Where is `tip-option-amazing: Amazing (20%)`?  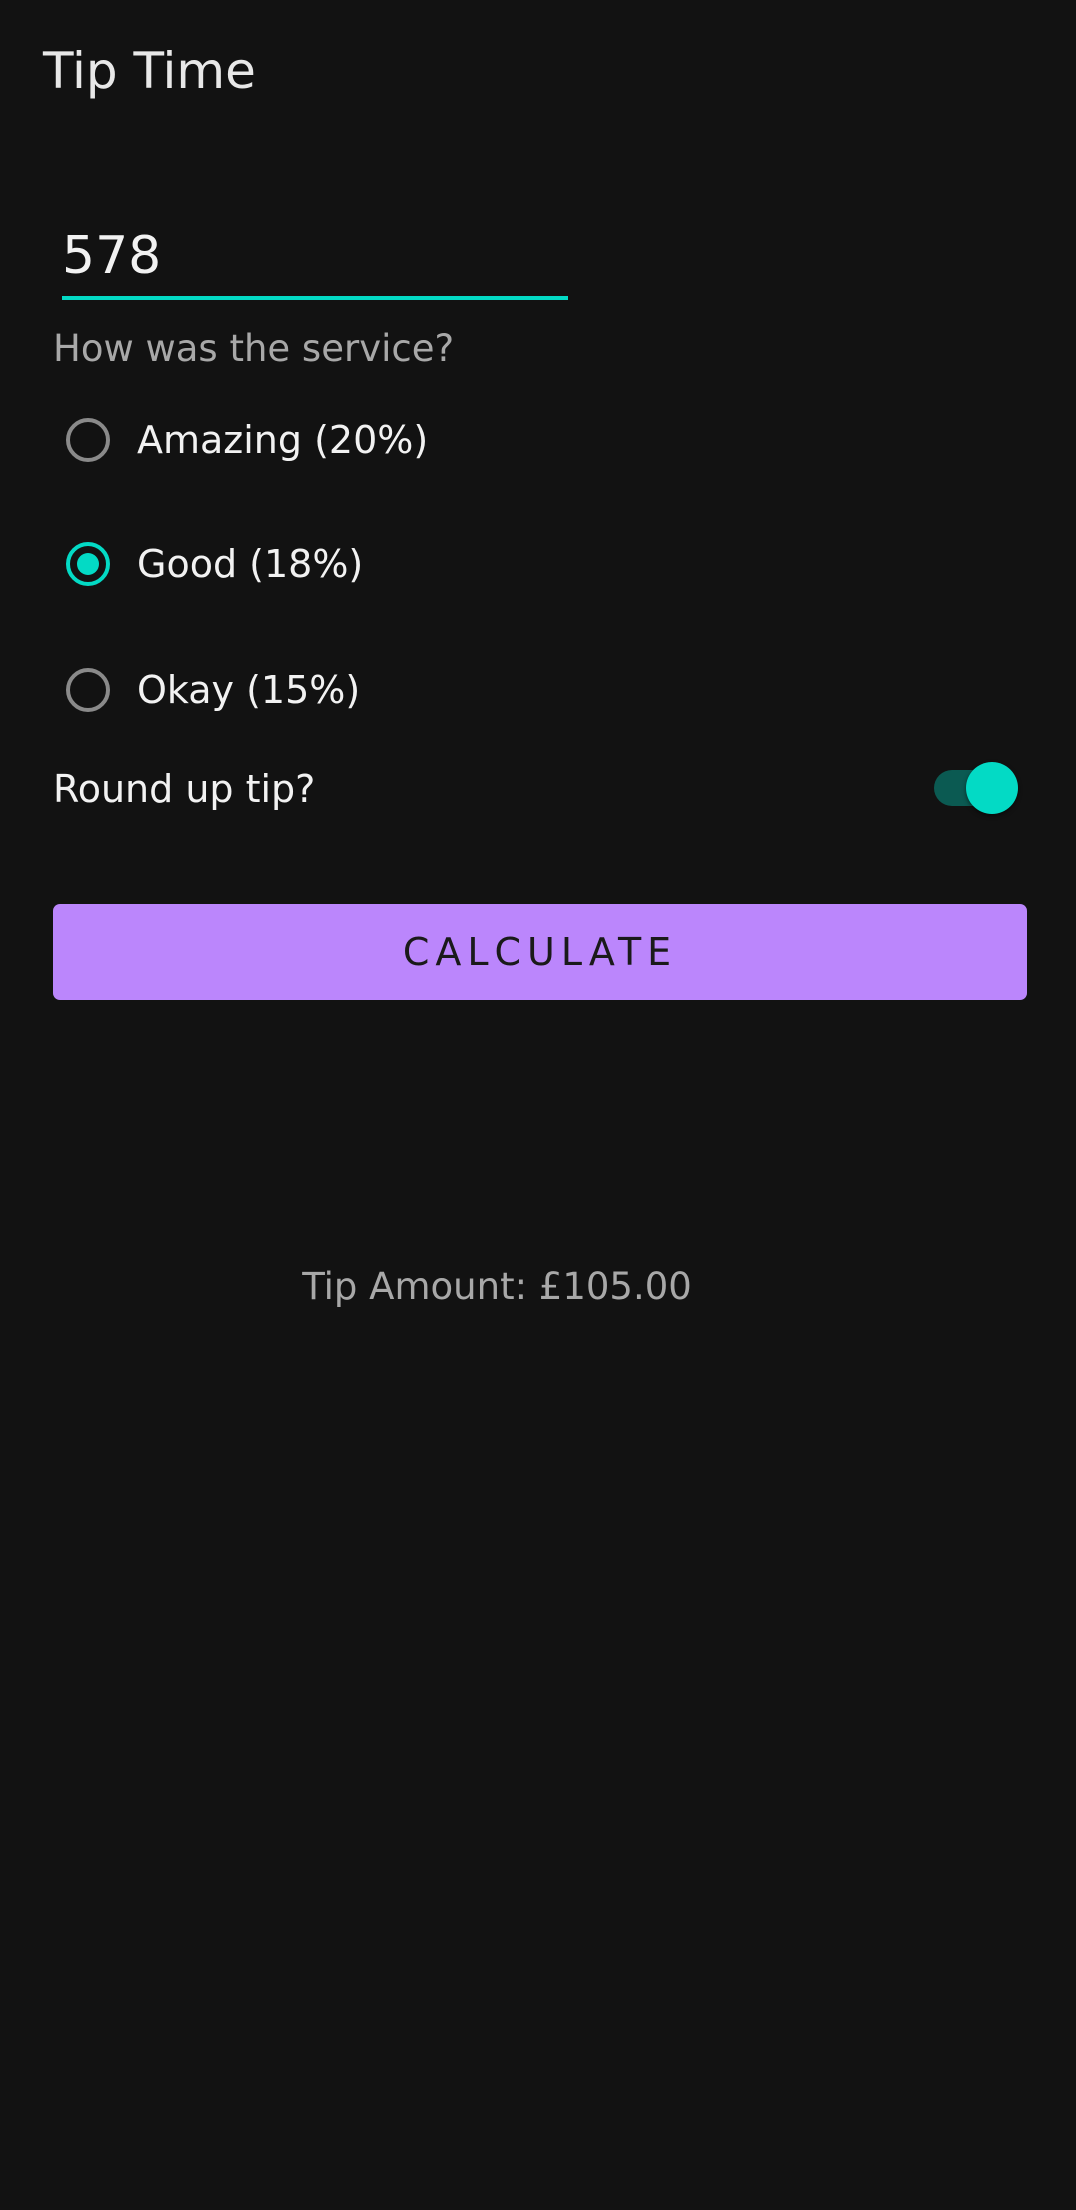
tip-option-amazing: Amazing (20%) is located at coordinates (247, 440).